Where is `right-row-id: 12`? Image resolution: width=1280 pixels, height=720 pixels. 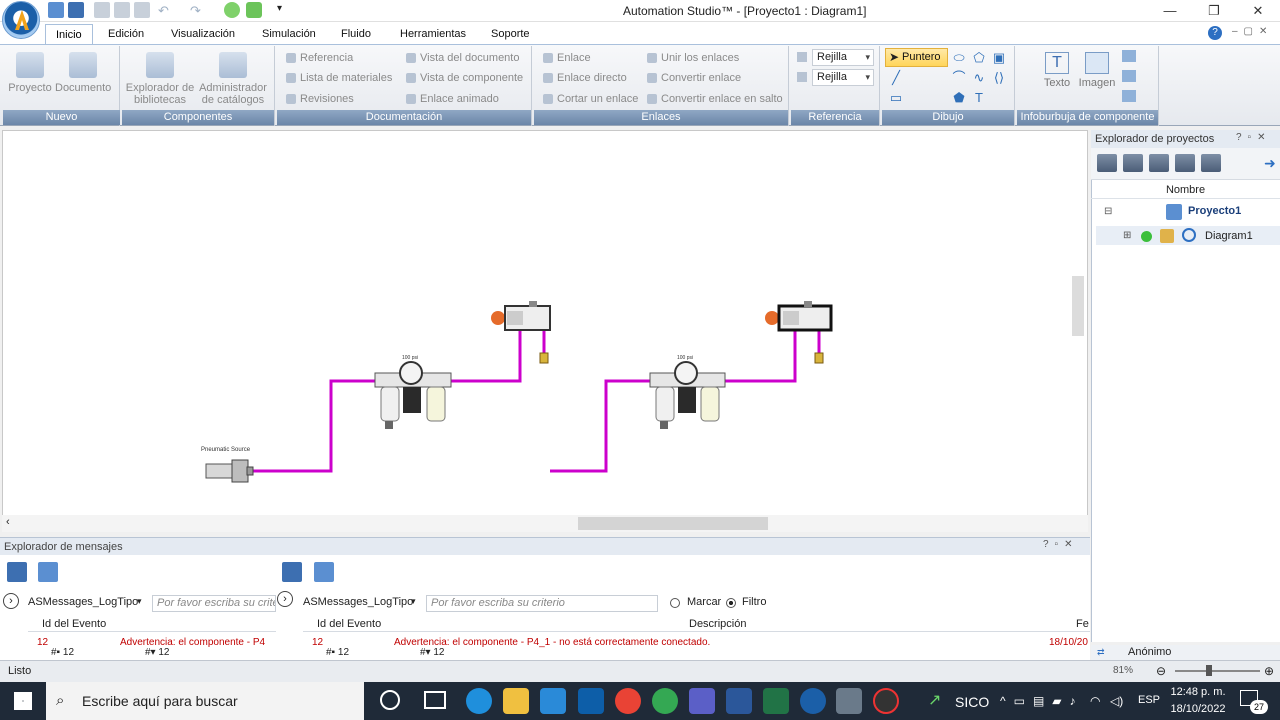 right-row-id: 12 is located at coordinates (317, 642).